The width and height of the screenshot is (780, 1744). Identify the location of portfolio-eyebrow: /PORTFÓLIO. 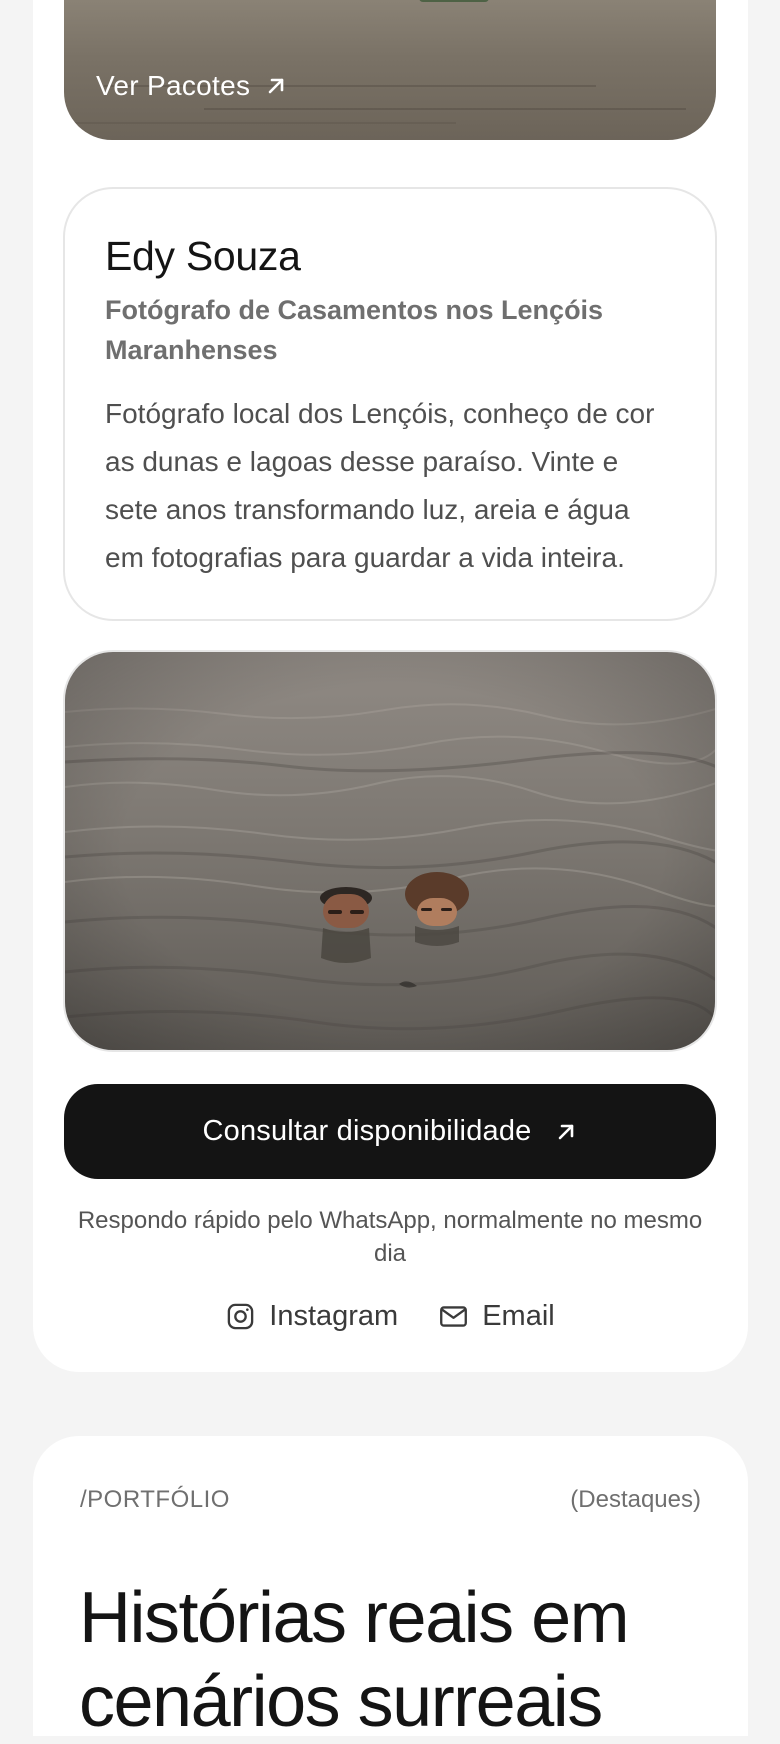
(155, 1499).